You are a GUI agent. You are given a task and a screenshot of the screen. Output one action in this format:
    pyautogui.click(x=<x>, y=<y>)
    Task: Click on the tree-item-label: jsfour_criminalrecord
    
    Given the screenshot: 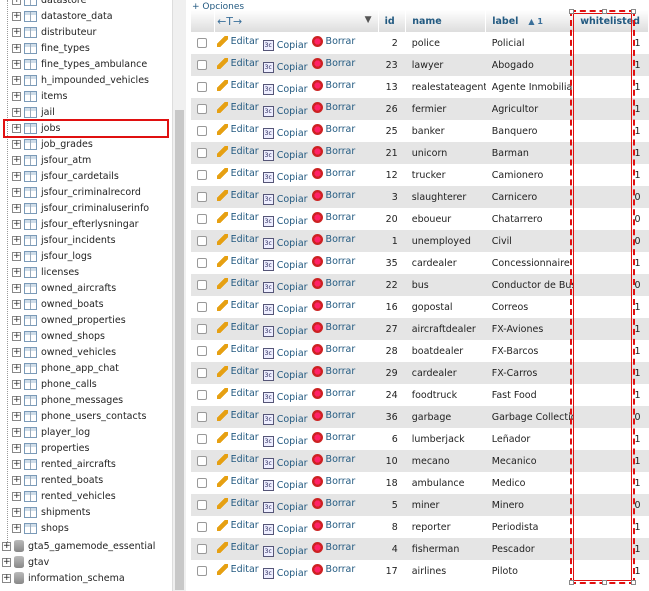 What is the action you would take?
    pyautogui.click(x=91, y=192)
    